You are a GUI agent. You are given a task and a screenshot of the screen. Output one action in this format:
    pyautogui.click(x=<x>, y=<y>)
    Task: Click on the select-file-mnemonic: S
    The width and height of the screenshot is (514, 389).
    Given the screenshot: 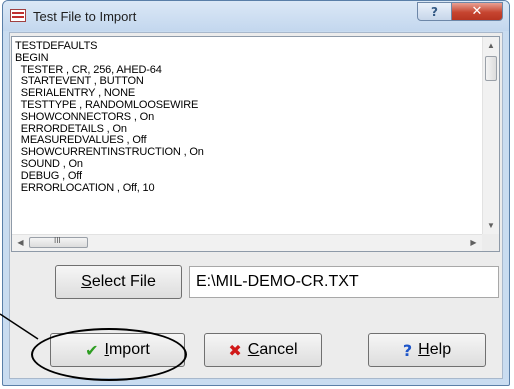 What is the action you would take?
    pyautogui.click(x=86, y=281)
    